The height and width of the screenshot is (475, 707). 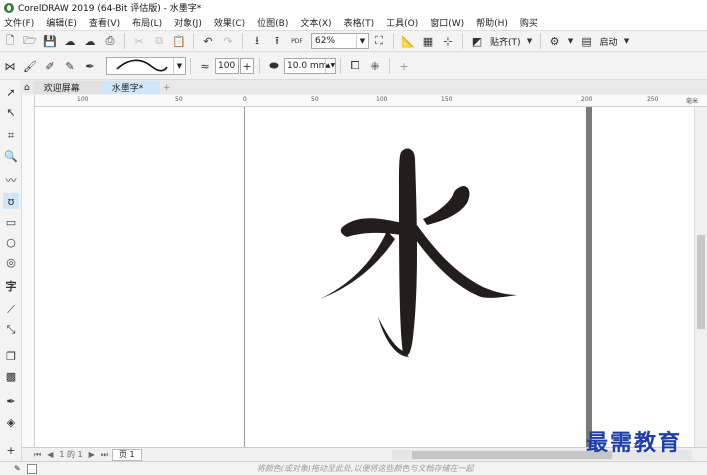 I want to click on menu-view: 查看(V), so click(x=104, y=22).